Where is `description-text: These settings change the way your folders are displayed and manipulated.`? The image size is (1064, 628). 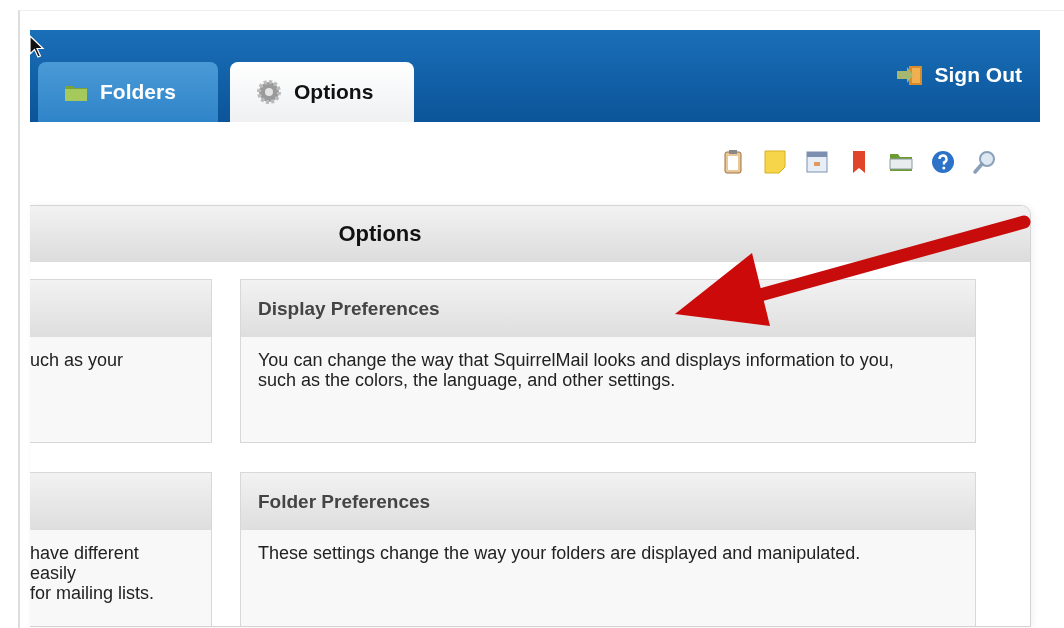 description-text: These settings change the way your folders are displayed and manipulated. is located at coordinates (560, 553).